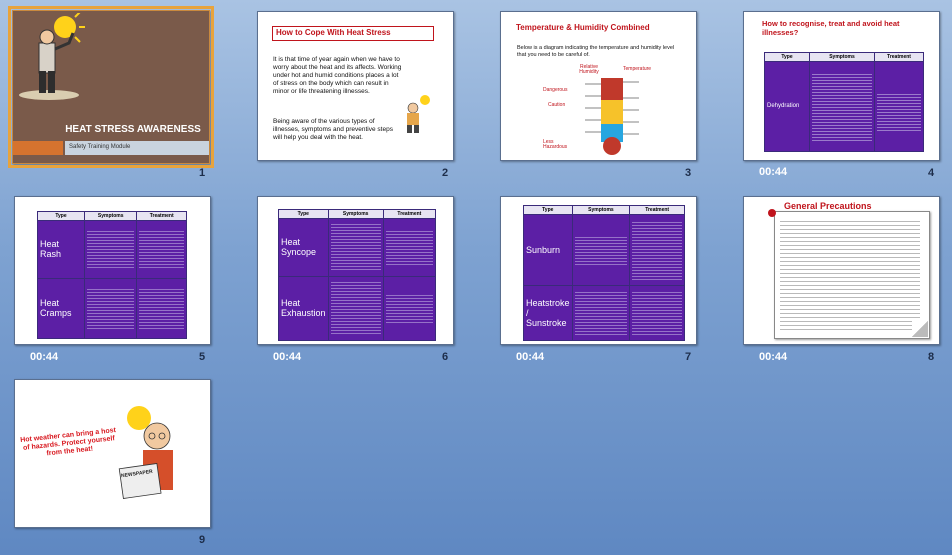 Image resolution: width=952 pixels, height=555 pixels. I want to click on slide1-illustration, so click(57, 56).